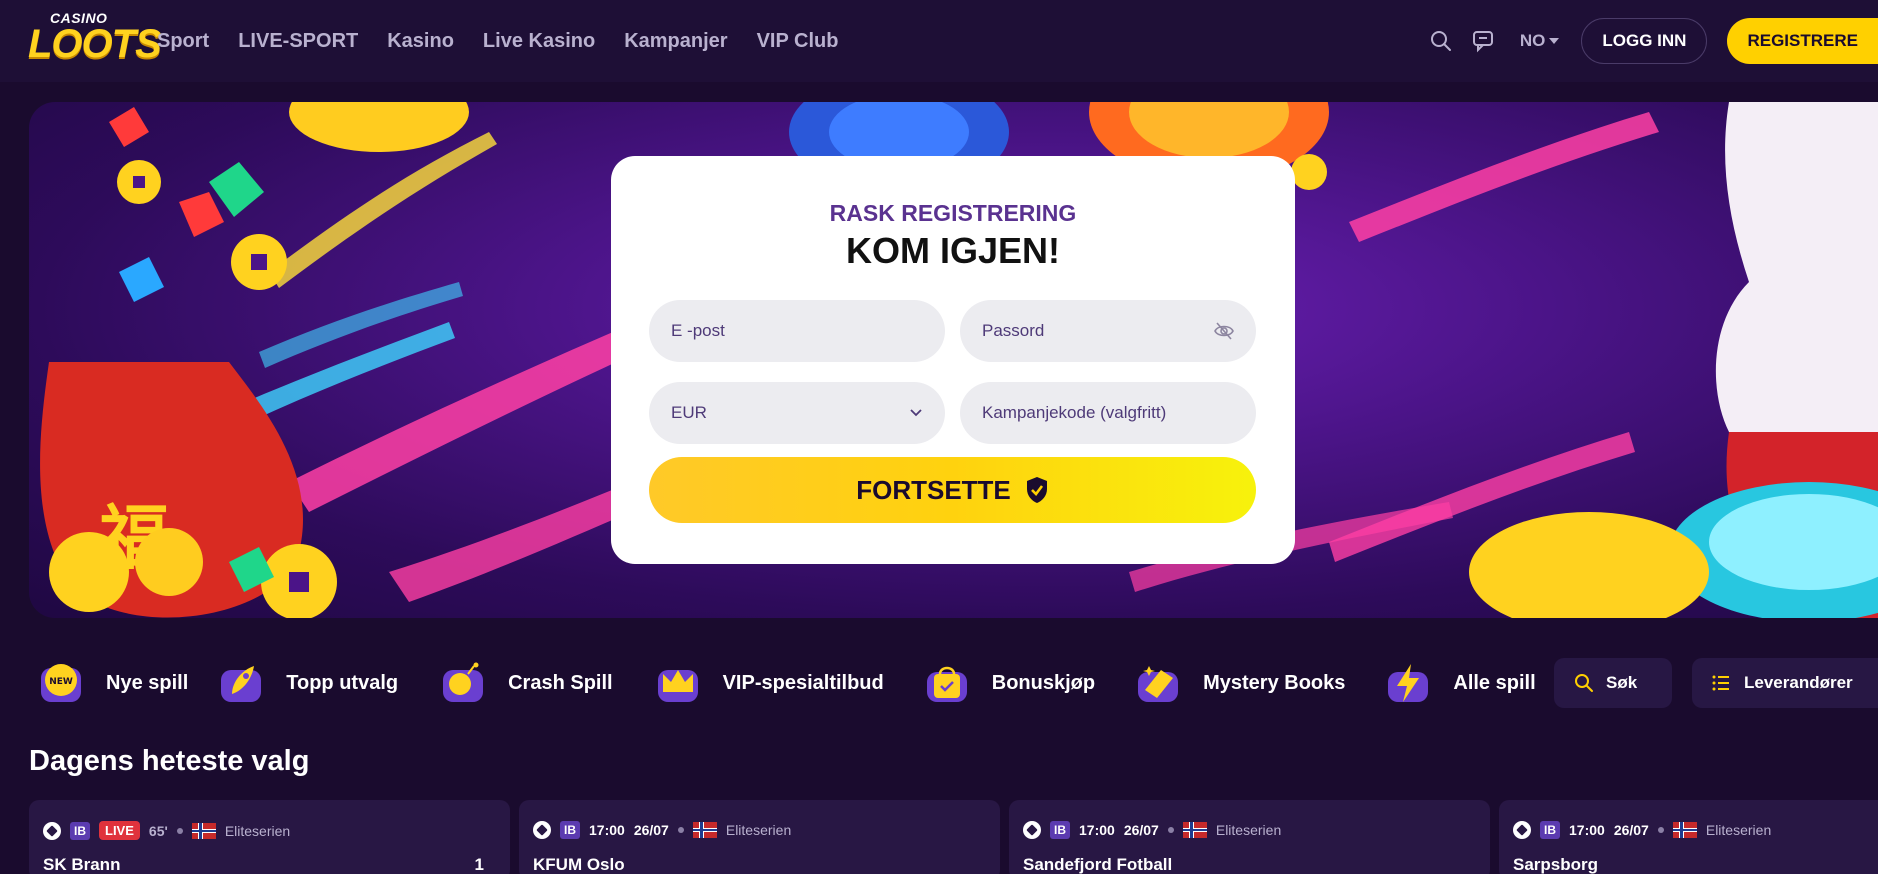  I want to click on match-card: IB 17:00 26/07 Eliteserien KFUM Oslo, so click(759, 837).